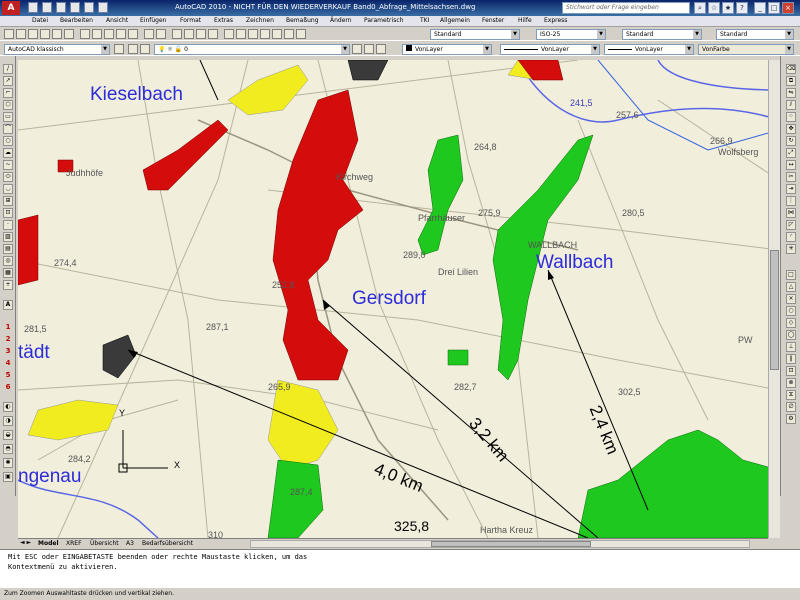  I want to click on horizontal-scrollbar, so click(500, 544).